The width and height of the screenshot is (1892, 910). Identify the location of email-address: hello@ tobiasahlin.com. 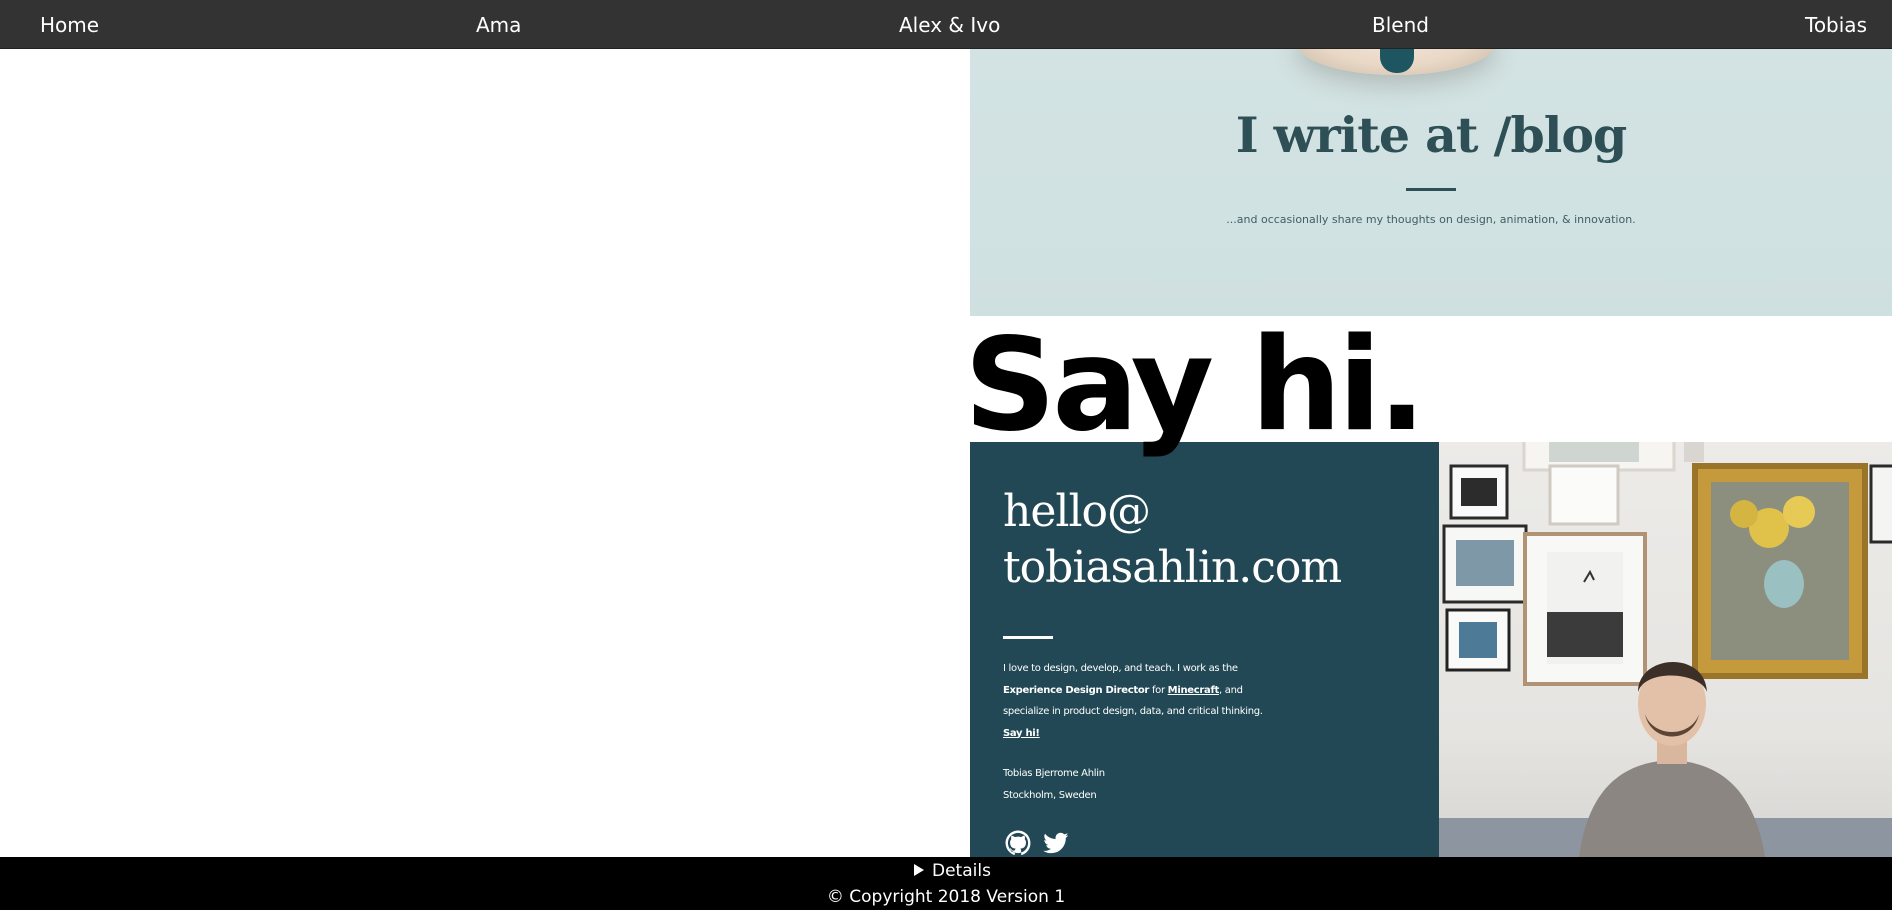
(1172, 540).